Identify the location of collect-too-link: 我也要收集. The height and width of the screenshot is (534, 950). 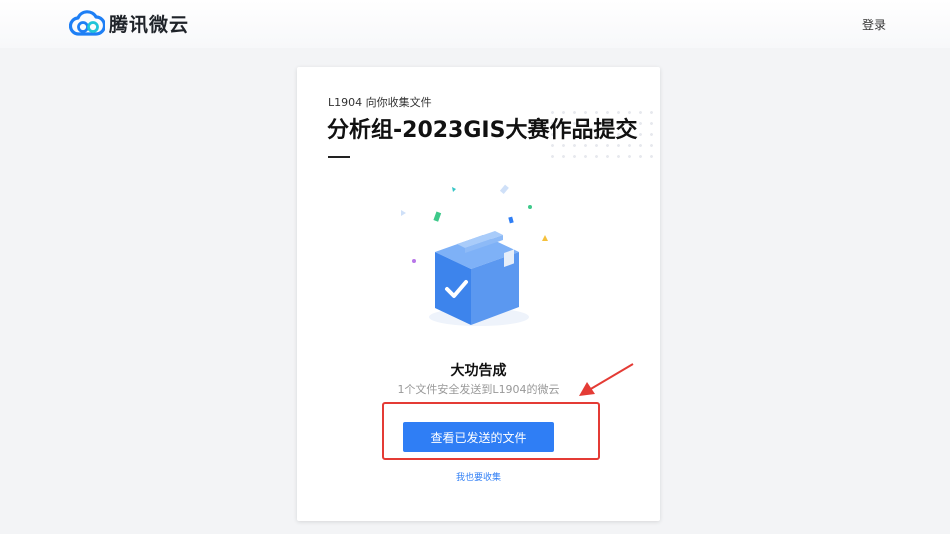
(478, 476).